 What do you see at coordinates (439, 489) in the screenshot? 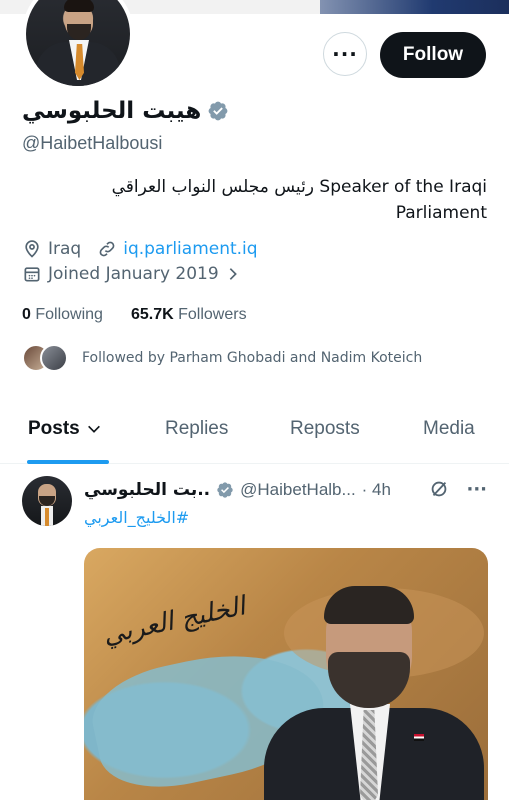
I see `grok-icon` at bounding box center [439, 489].